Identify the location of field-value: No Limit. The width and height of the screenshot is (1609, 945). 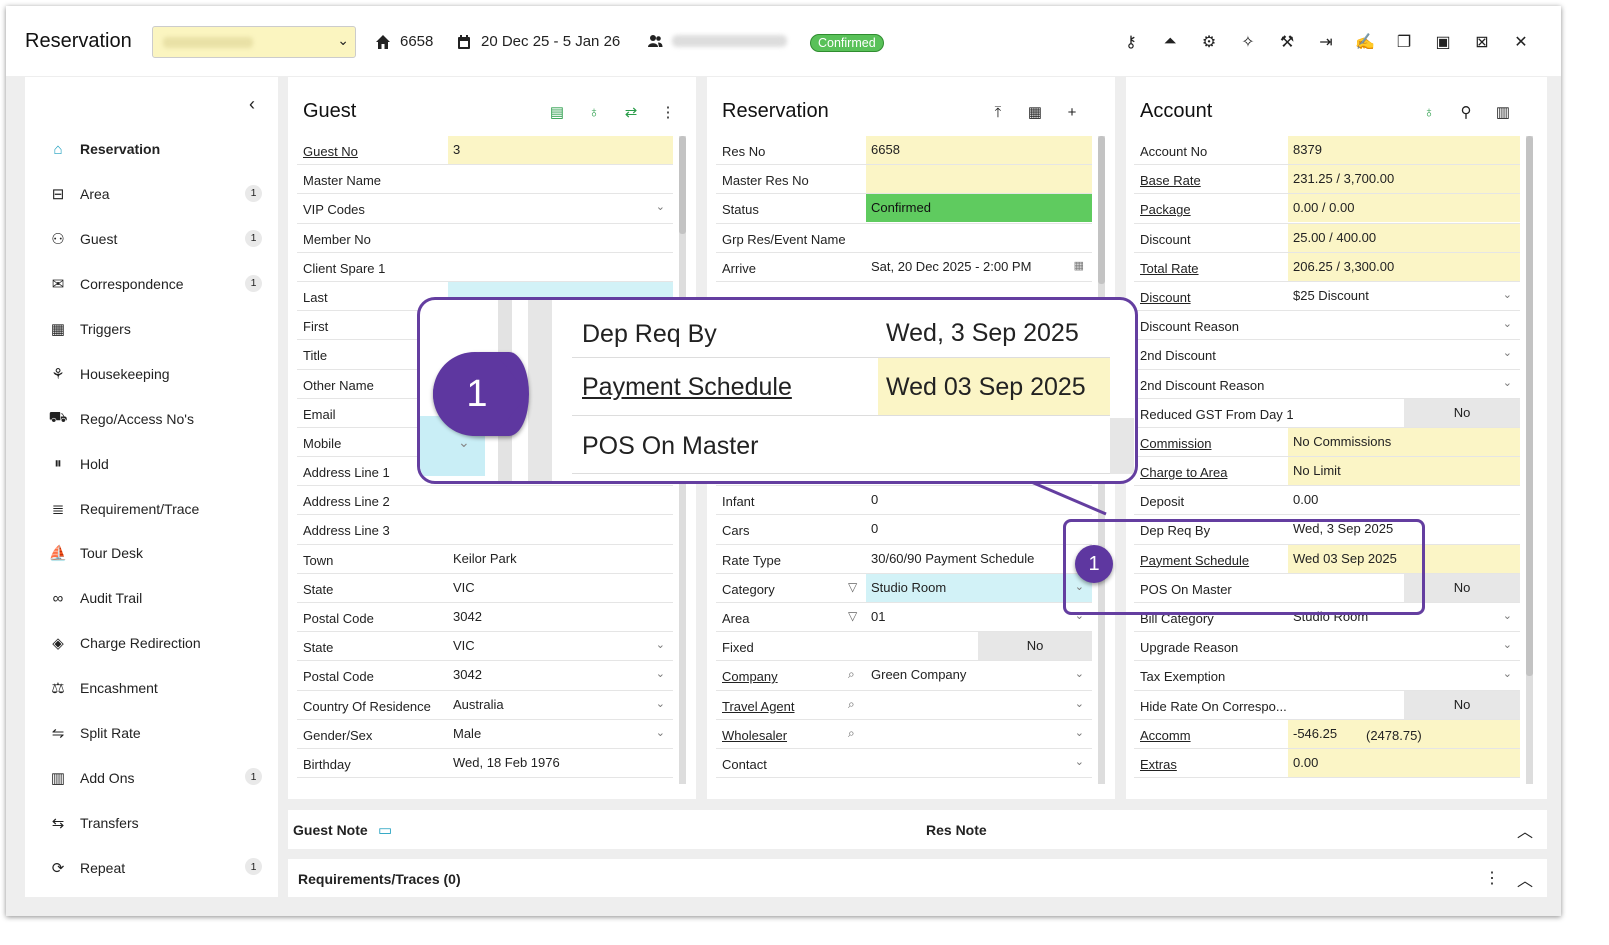
(1404, 471).